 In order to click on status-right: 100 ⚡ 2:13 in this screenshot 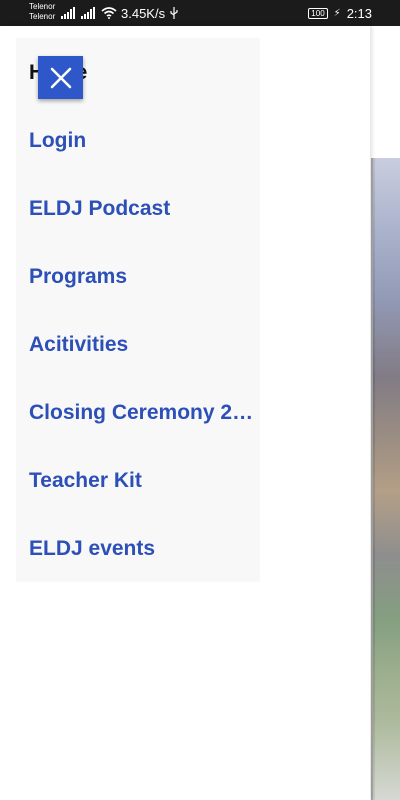, I will do `click(340, 13)`.